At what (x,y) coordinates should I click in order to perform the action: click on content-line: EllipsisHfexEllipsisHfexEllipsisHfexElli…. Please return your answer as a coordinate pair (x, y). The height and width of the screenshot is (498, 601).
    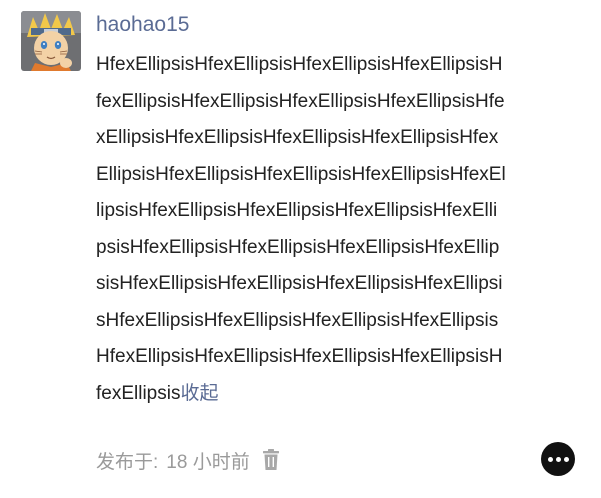
    Looking at the image, I should click on (301, 174).